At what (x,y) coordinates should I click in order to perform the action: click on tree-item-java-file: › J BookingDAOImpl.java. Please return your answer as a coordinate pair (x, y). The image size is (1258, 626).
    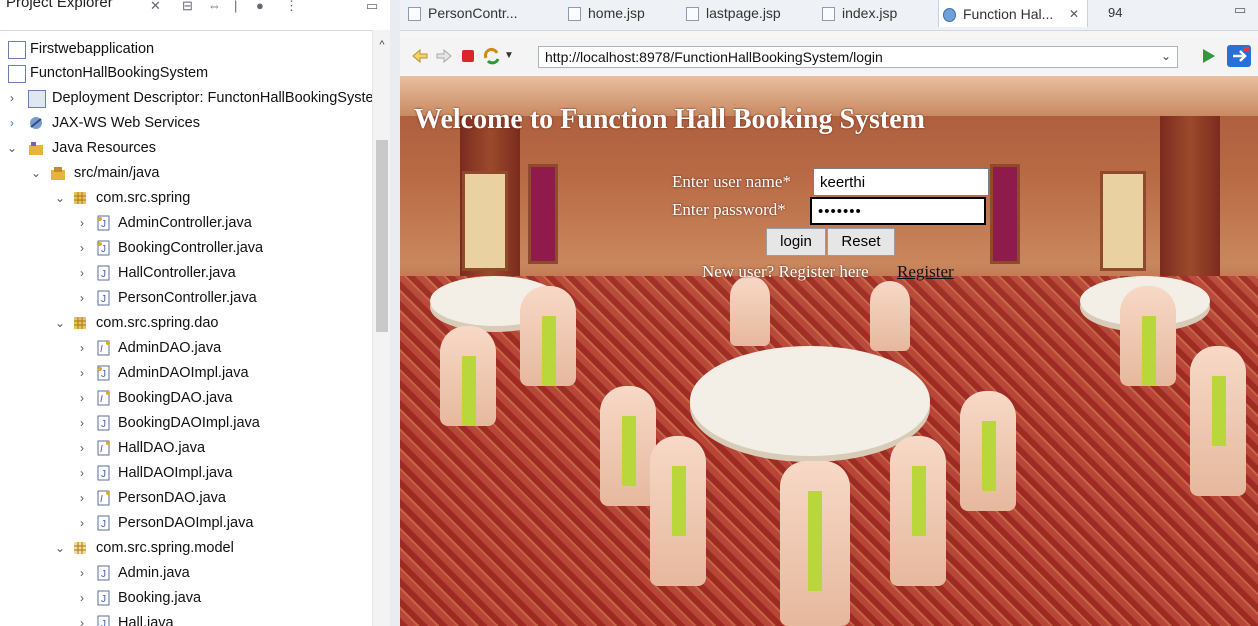
    Looking at the image, I should click on (186, 423).